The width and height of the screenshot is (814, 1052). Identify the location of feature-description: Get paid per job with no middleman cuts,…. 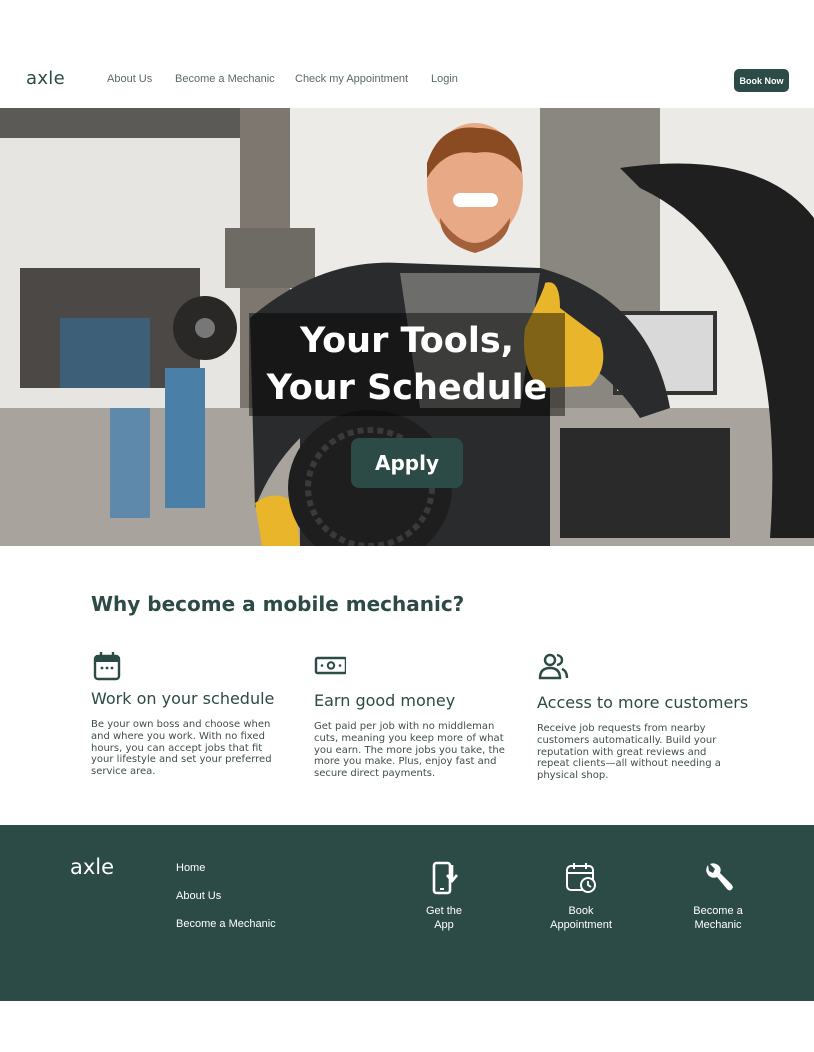
(409, 750).